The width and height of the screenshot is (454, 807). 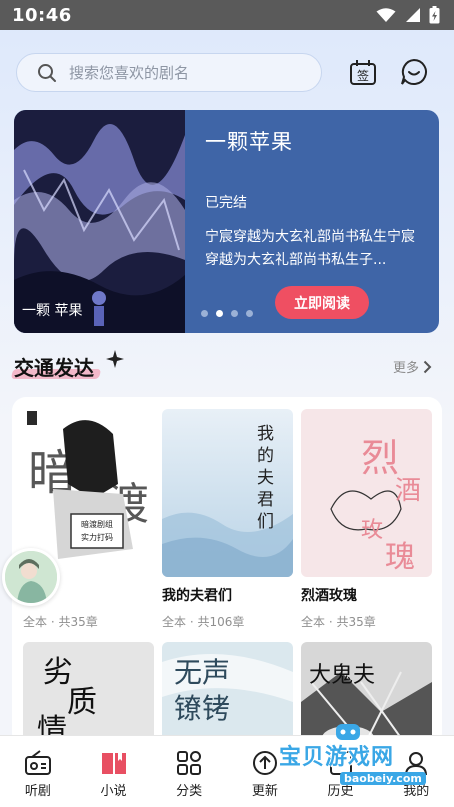 What do you see at coordinates (338, 622) in the screenshot?
I see `book-meta-3: 全本 · 共35章` at bounding box center [338, 622].